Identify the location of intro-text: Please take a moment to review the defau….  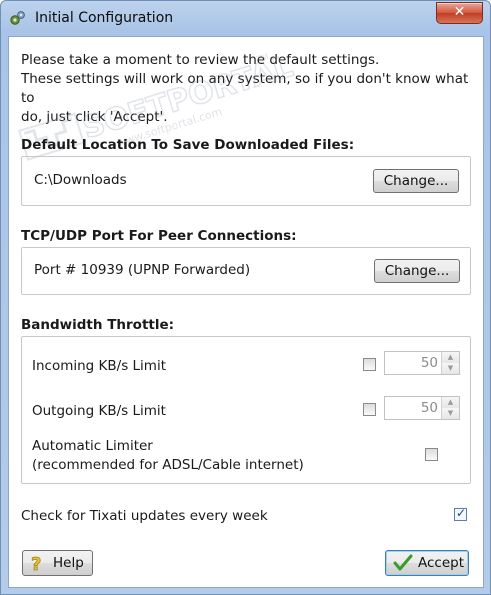
(248, 89).